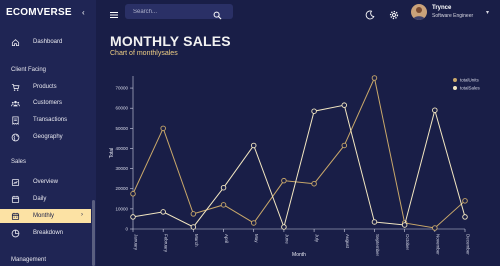 The height and width of the screenshot is (266, 500). What do you see at coordinates (470, 80) in the screenshot?
I see `legend-label: totalUnits` at bounding box center [470, 80].